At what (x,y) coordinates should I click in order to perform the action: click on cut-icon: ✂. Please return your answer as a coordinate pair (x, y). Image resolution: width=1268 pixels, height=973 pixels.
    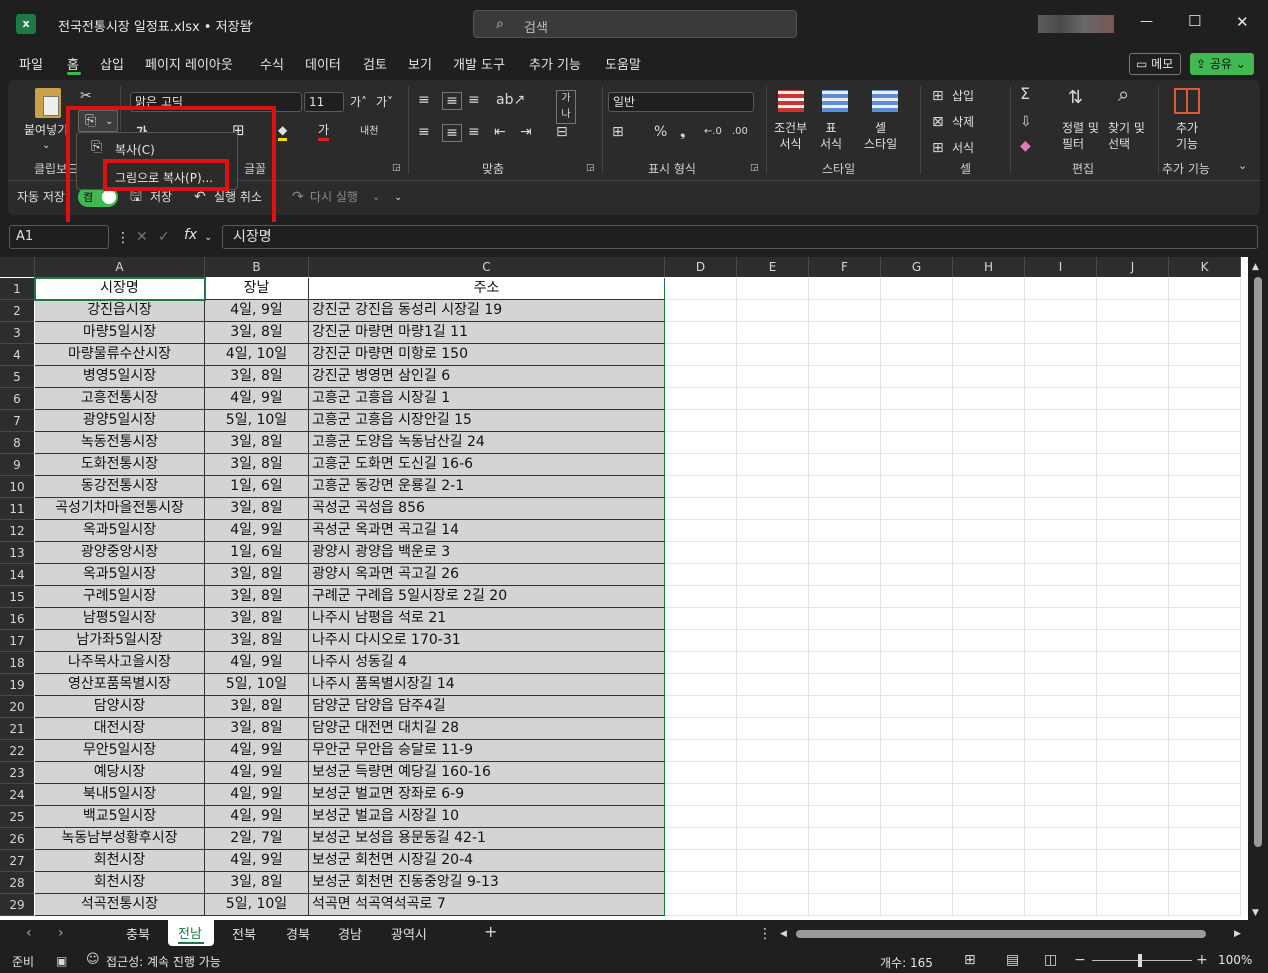
    Looking at the image, I should click on (86, 96).